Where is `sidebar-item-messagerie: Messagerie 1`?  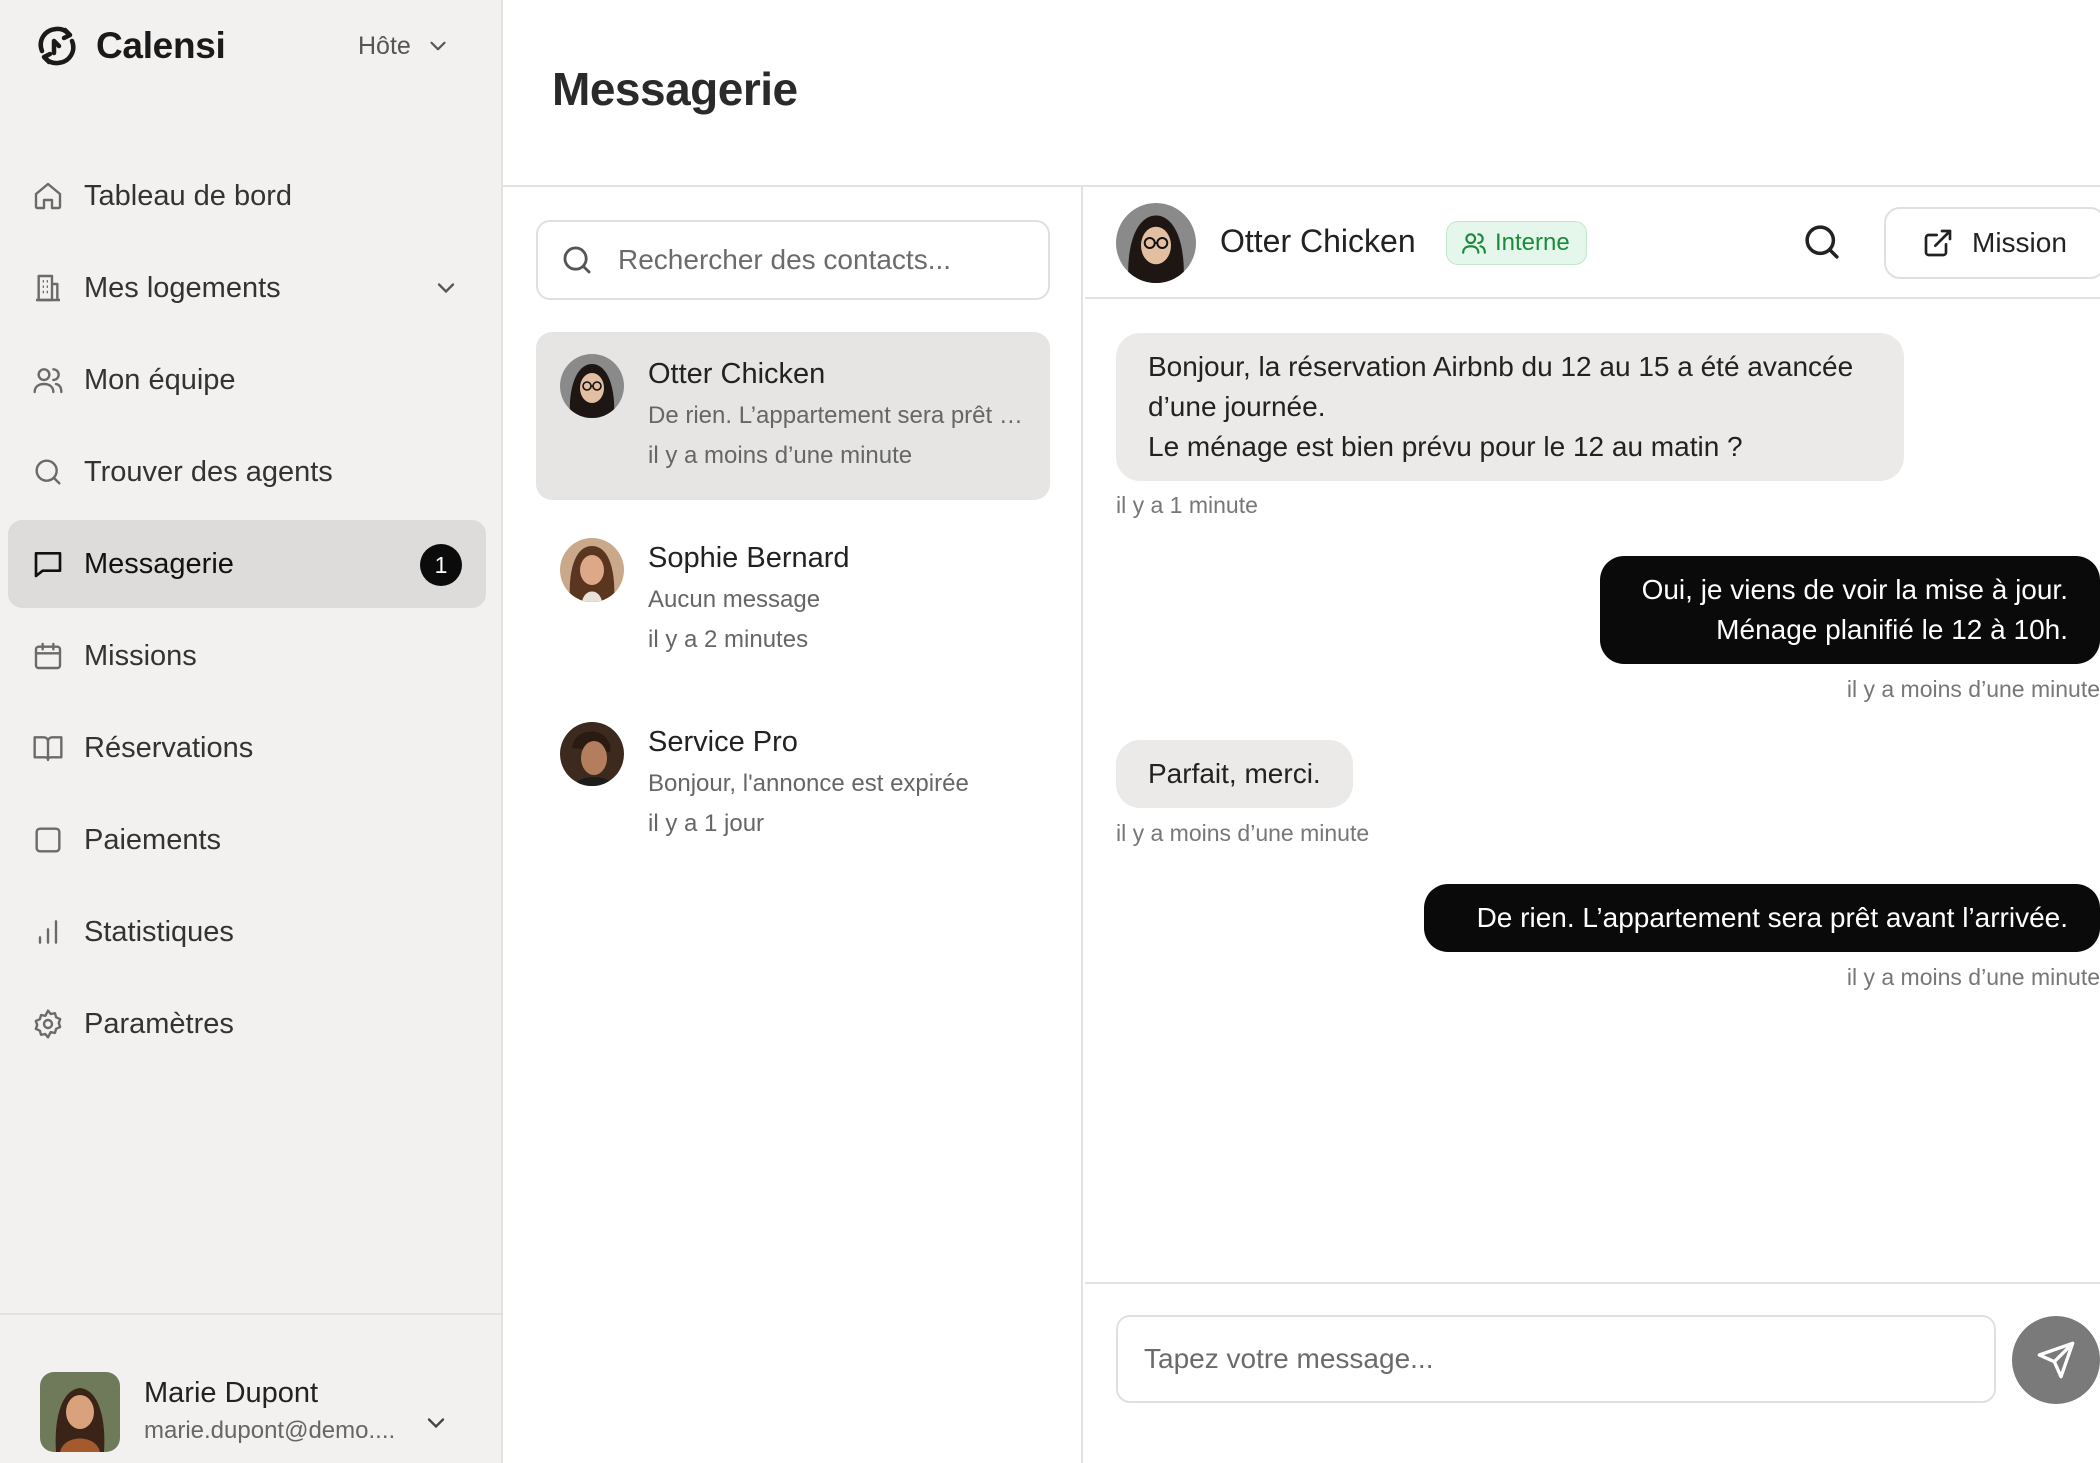 sidebar-item-messagerie: Messagerie 1 is located at coordinates (247, 564).